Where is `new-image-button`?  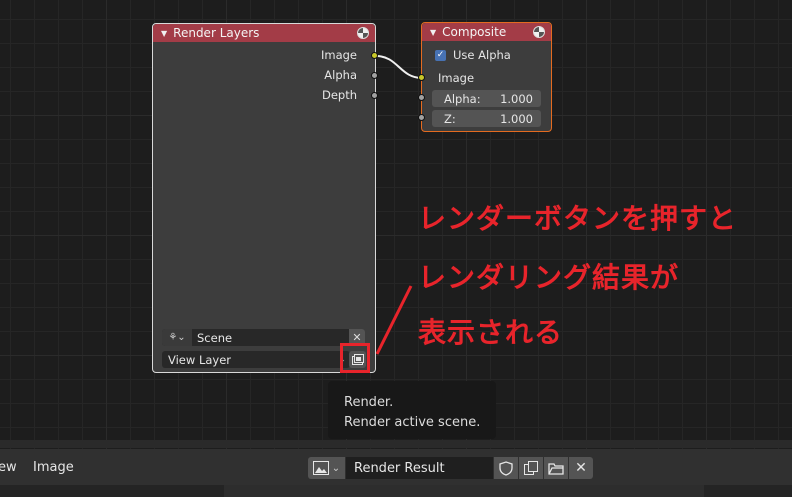
new-image-button is located at coordinates (531, 468).